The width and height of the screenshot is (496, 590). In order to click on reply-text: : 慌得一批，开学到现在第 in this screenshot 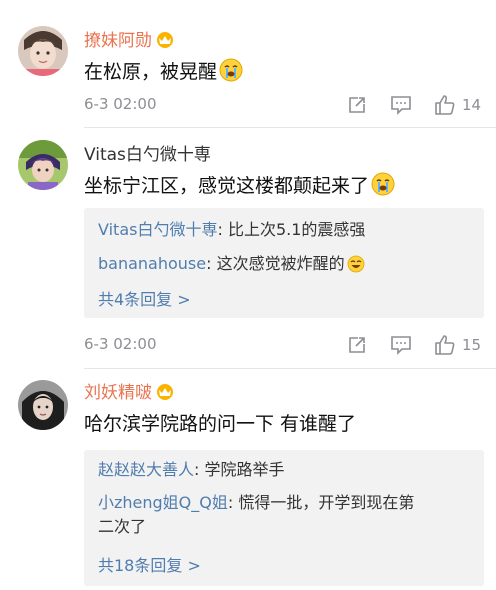, I will do `click(321, 502)`.